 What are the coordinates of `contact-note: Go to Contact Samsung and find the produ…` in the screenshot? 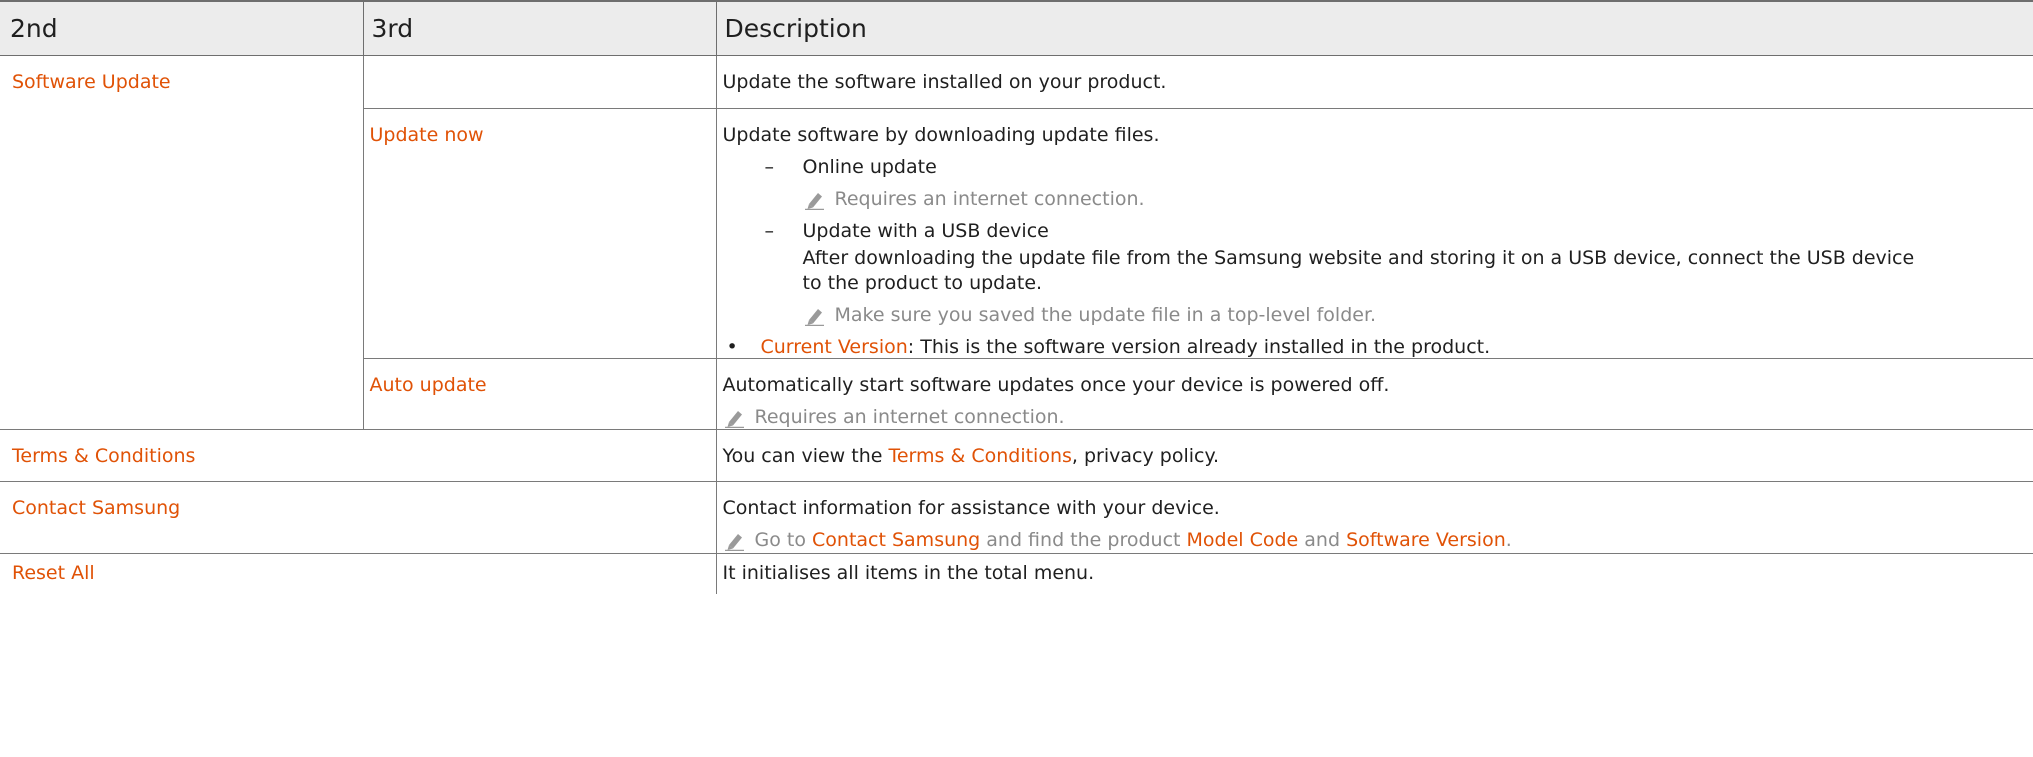 It's located at (1375, 540).